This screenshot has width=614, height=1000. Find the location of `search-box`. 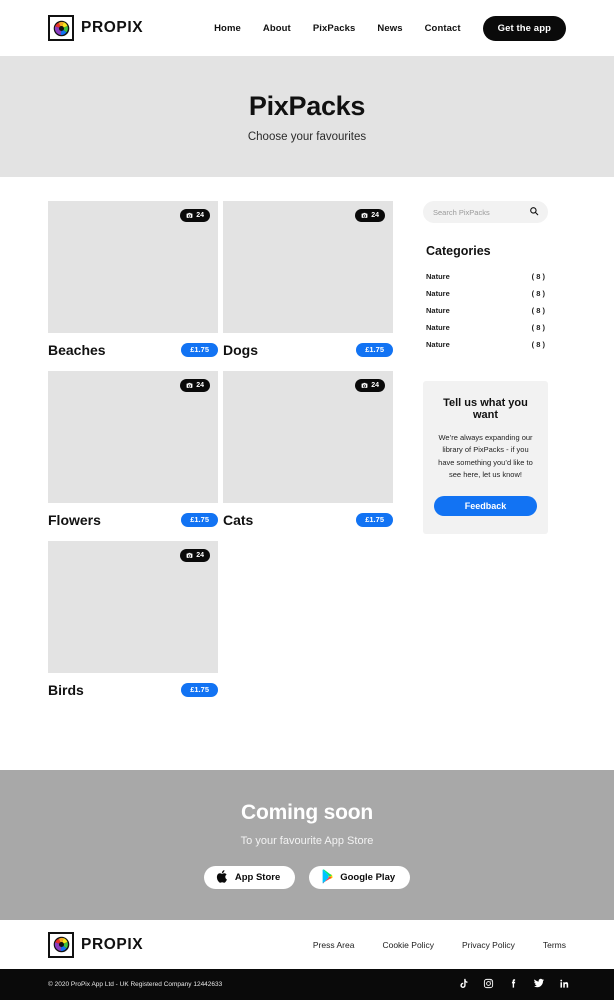

search-box is located at coordinates (485, 212).